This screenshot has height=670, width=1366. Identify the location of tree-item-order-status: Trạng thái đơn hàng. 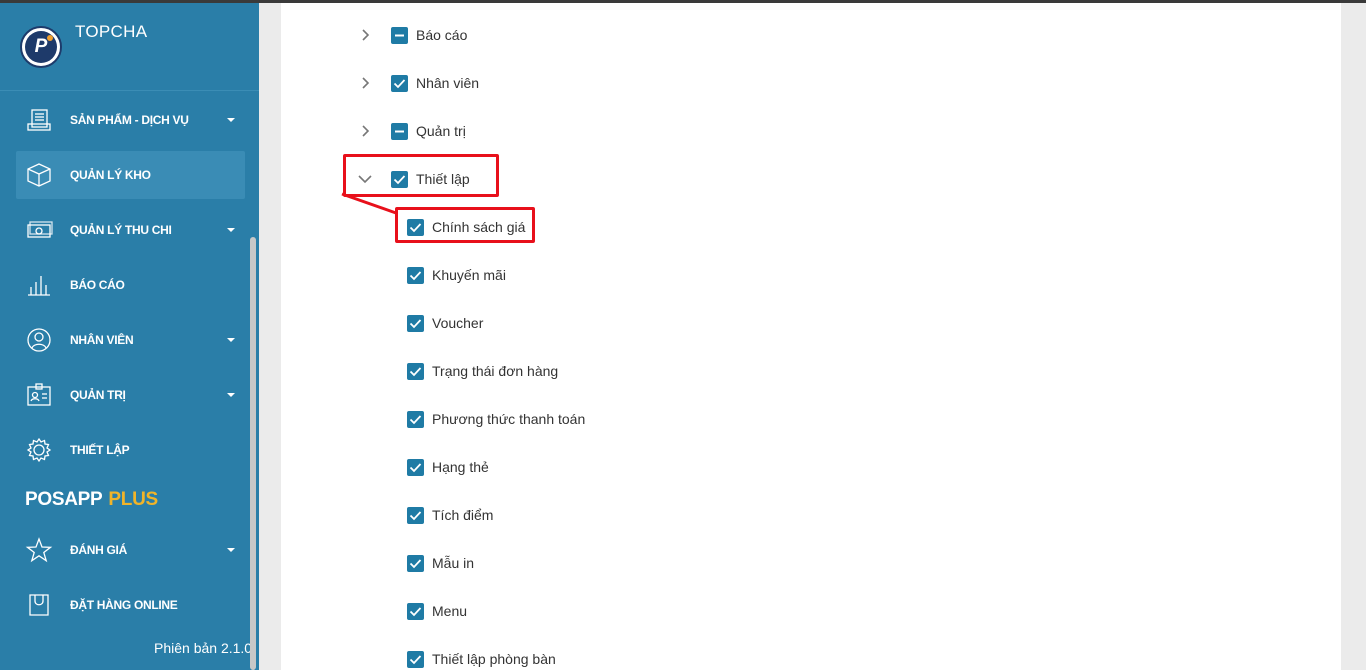
(482, 371).